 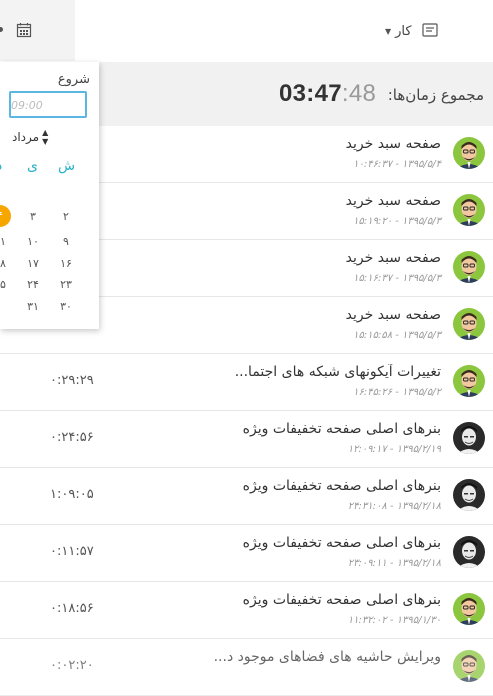 What do you see at coordinates (72, 551) in the screenshot?
I see `entry-duration: ۰:۱۱:۵۷` at bounding box center [72, 551].